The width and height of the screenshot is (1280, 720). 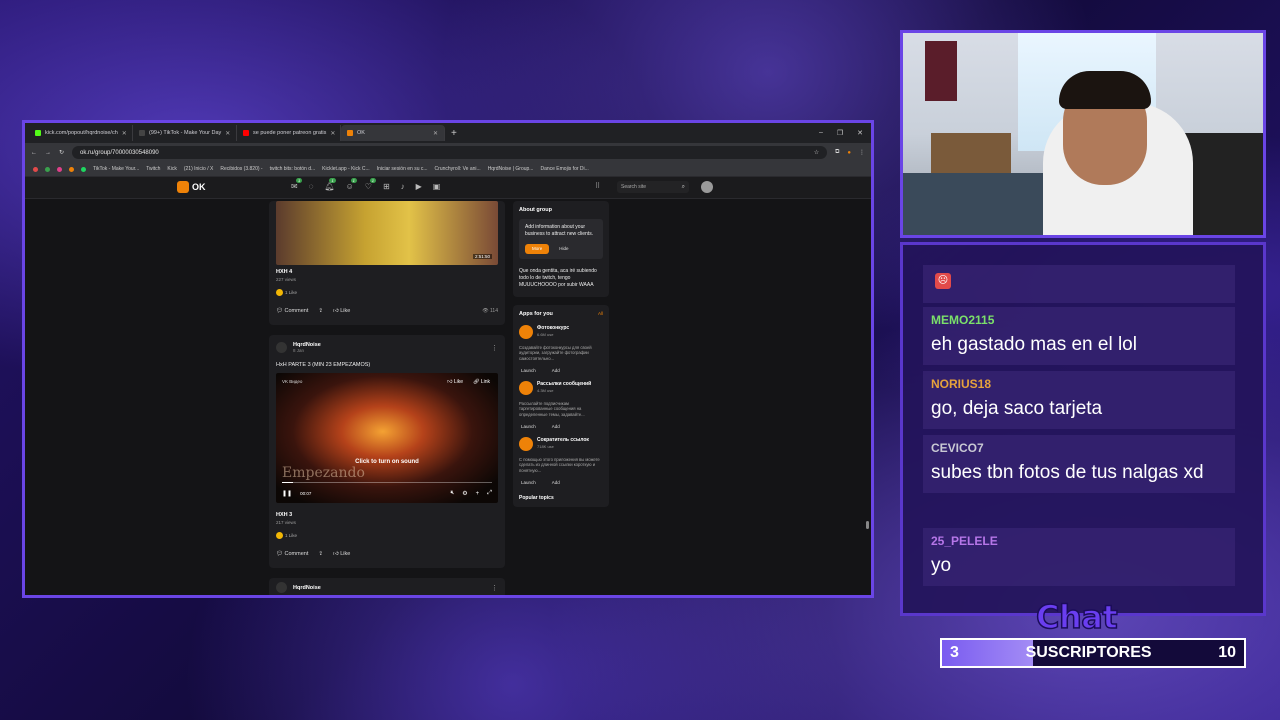 What do you see at coordinates (837, 152) in the screenshot?
I see `extensions-icon: ⧉` at bounding box center [837, 152].